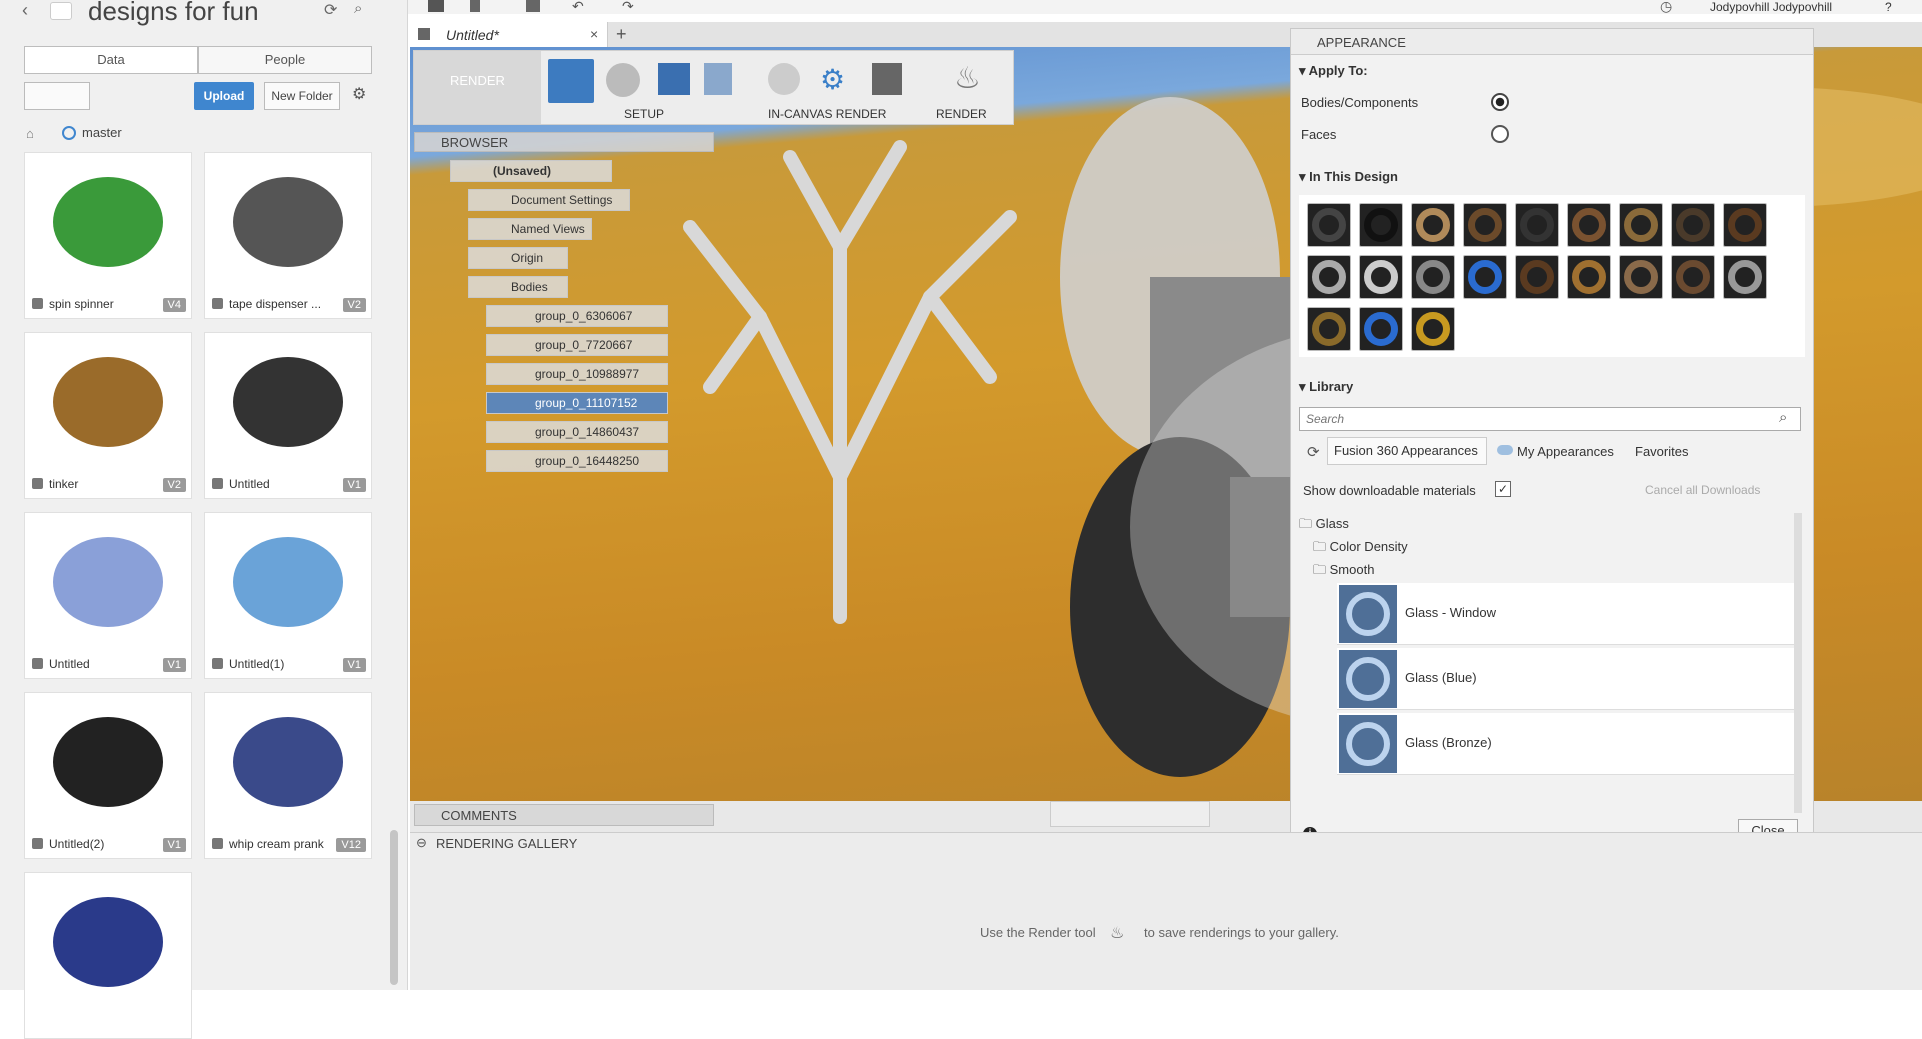  What do you see at coordinates (887, 79) in the screenshot?
I see `capture-image-icon` at bounding box center [887, 79].